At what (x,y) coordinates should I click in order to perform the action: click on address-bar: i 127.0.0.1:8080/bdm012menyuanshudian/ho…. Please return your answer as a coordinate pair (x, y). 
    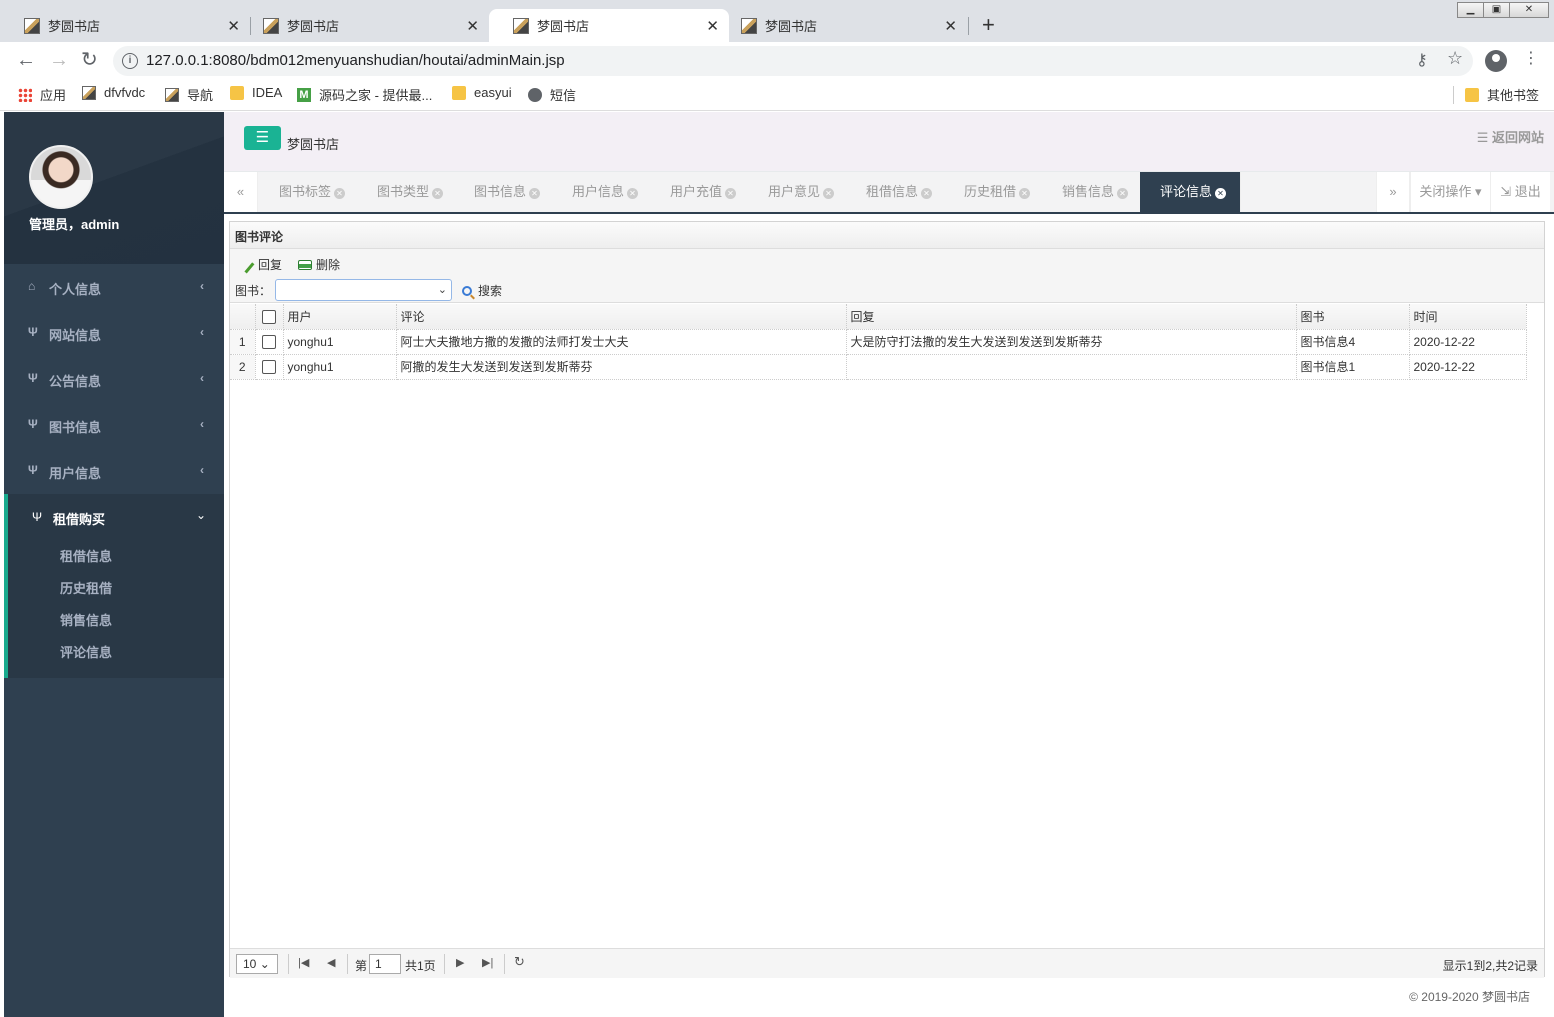
    Looking at the image, I should click on (793, 61).